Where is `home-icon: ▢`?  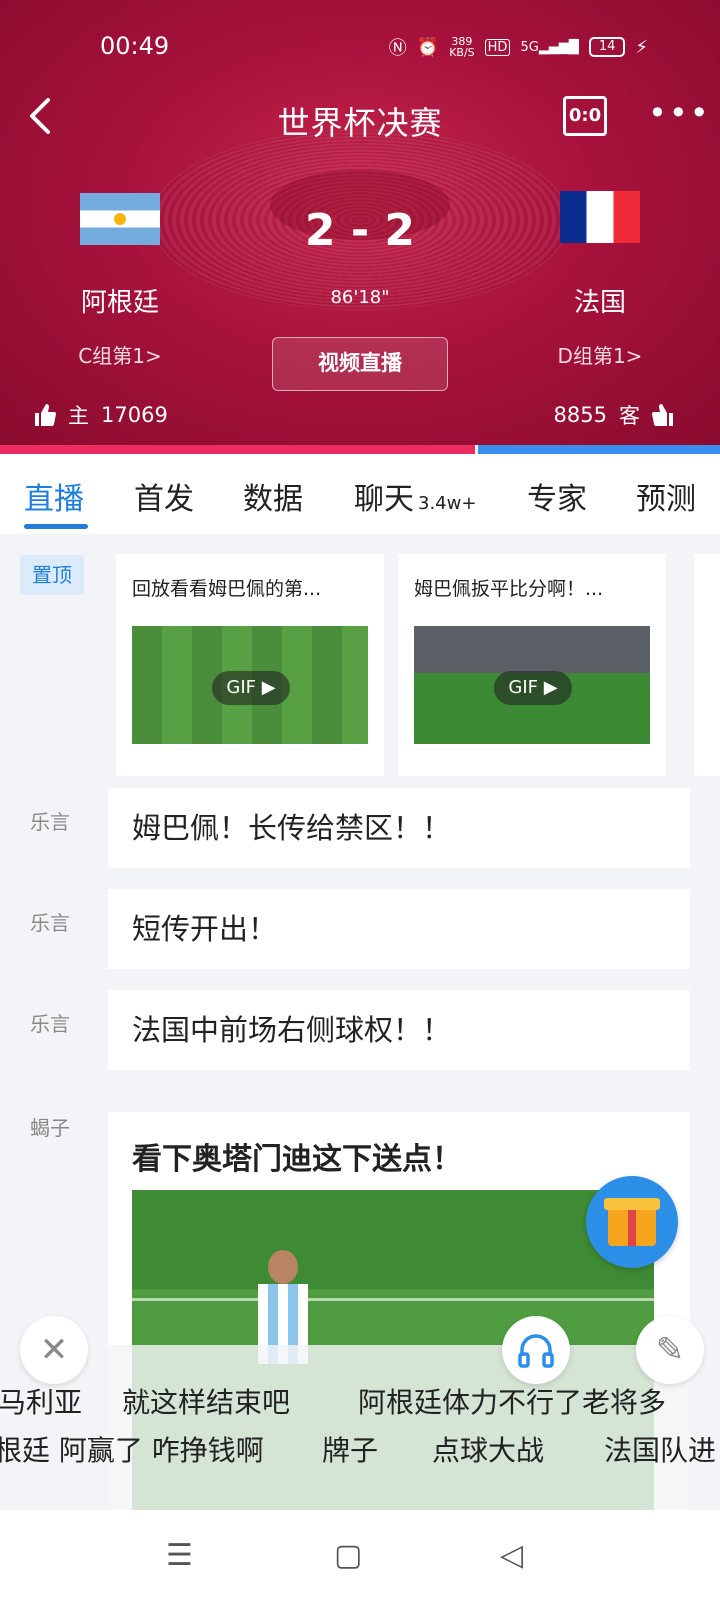 home-icon: ▢ is located at coordinates (348, 1555).